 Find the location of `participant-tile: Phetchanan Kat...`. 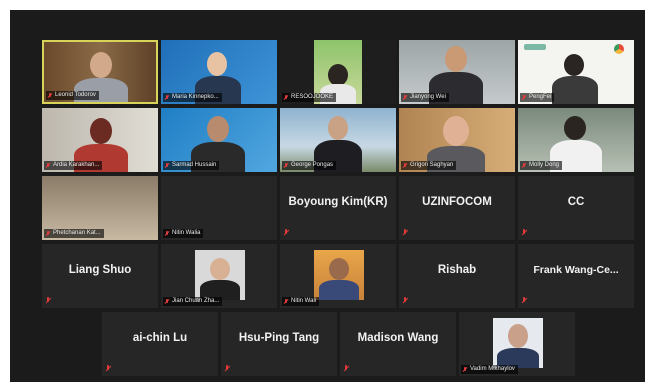

participant-tile: Phetchanan Kat... is located at coordinates (100, 208).